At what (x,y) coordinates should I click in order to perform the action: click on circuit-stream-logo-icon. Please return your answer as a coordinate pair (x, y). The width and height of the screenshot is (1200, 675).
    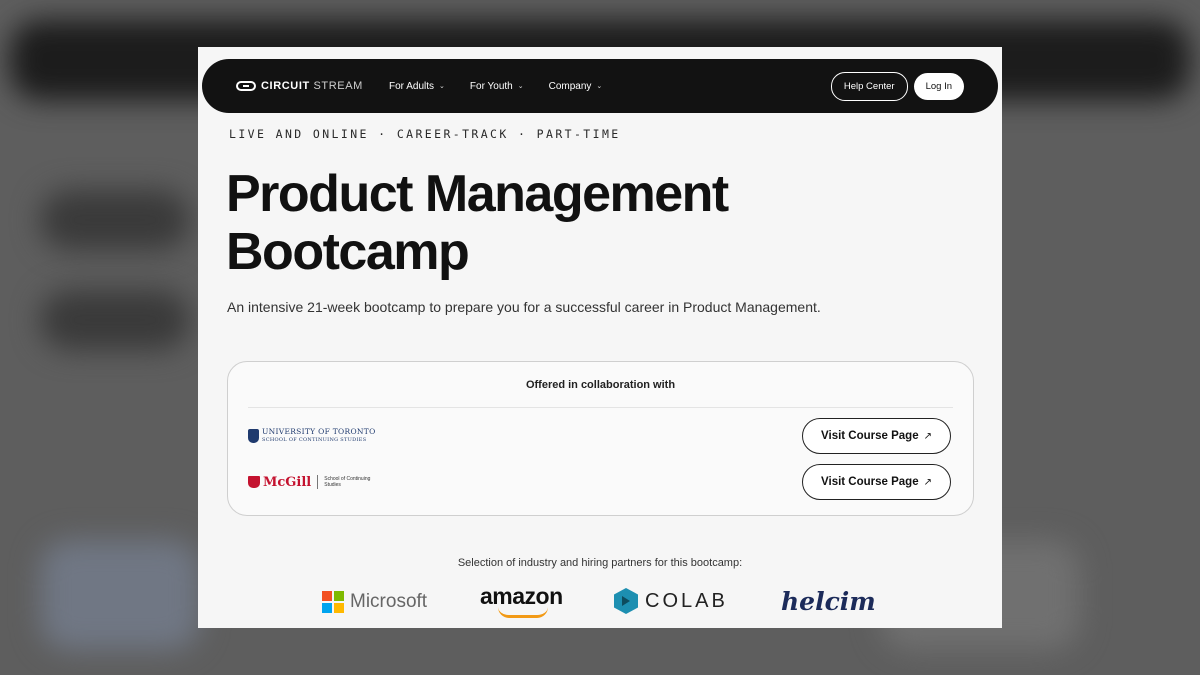
    Looking at the image, I should click on (246, 86).